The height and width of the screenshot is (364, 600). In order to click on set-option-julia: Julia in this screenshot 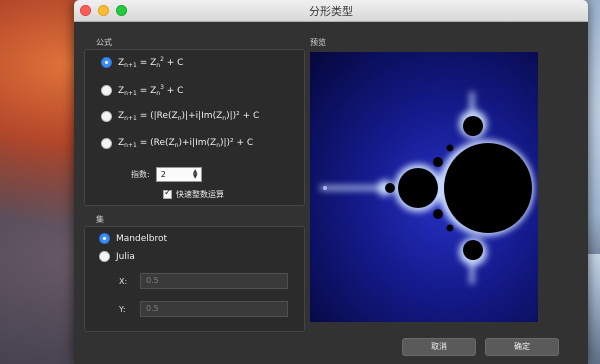, I will do `click(117, 256)`.